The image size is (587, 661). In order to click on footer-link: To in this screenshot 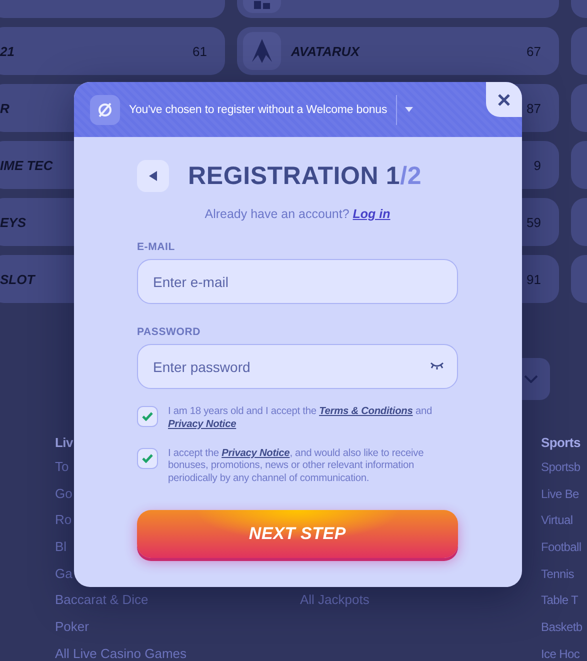, I will do `click(62, 467)`.